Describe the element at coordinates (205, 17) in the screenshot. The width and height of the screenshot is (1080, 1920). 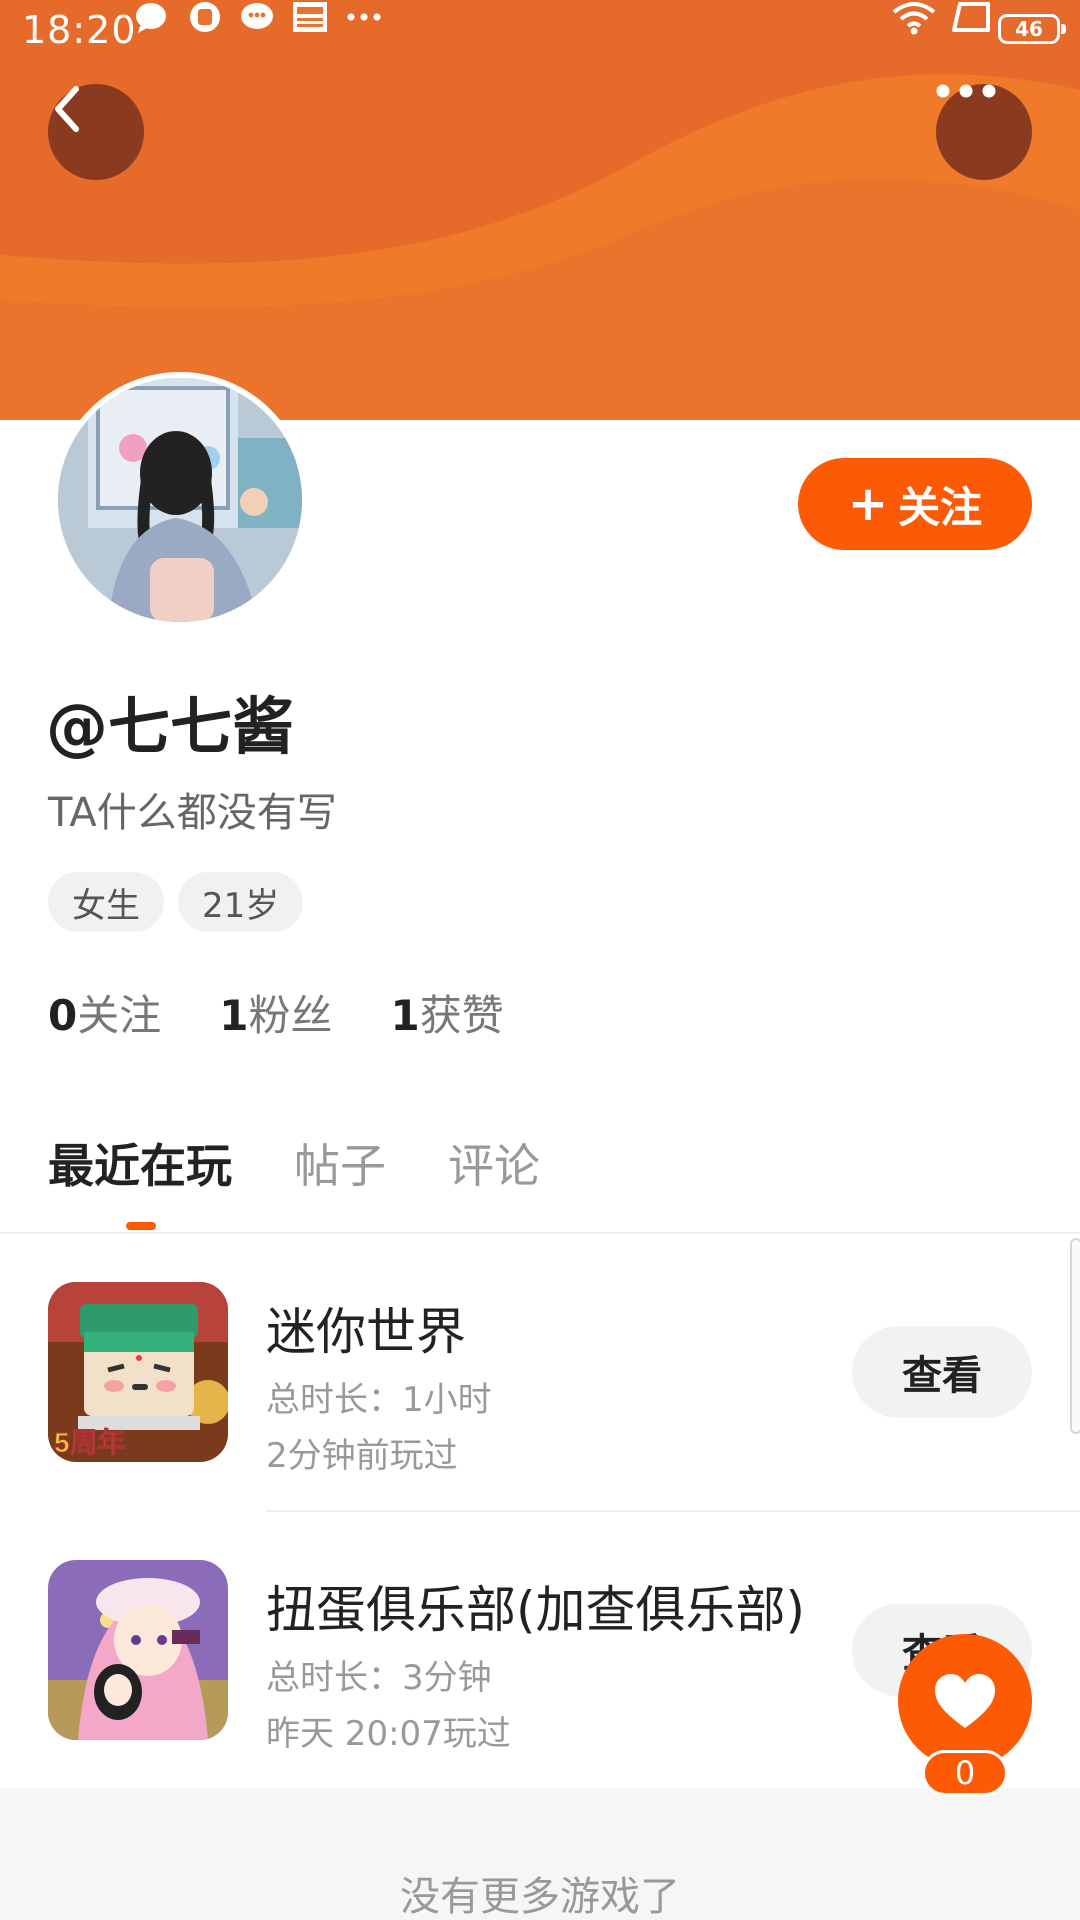
I see `app-notification-icon` at that location.